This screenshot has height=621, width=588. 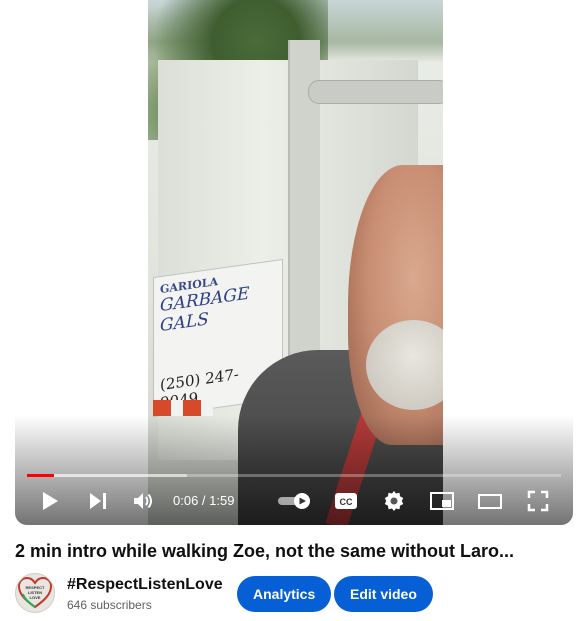 I want to click on play-button, so click(x=50, y=501).